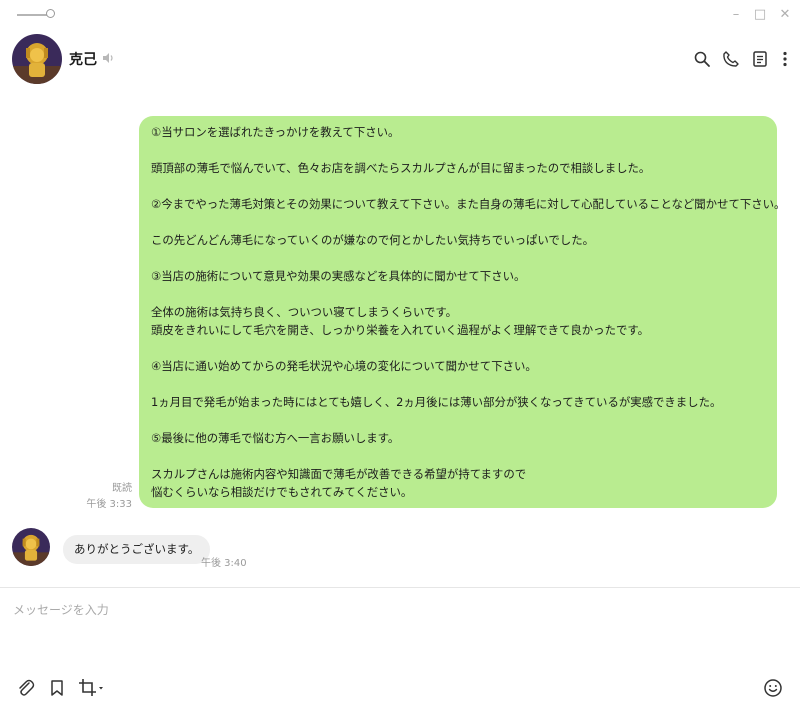 This screenshot has width=800, height=707. Describe the element at coordinates (372, 240) in the screenshot. I see `sent-message-line: この先どんどん薄毛になっていくのが嫌なので何とかしたい気持ちでいっぱいでした。` at that location.